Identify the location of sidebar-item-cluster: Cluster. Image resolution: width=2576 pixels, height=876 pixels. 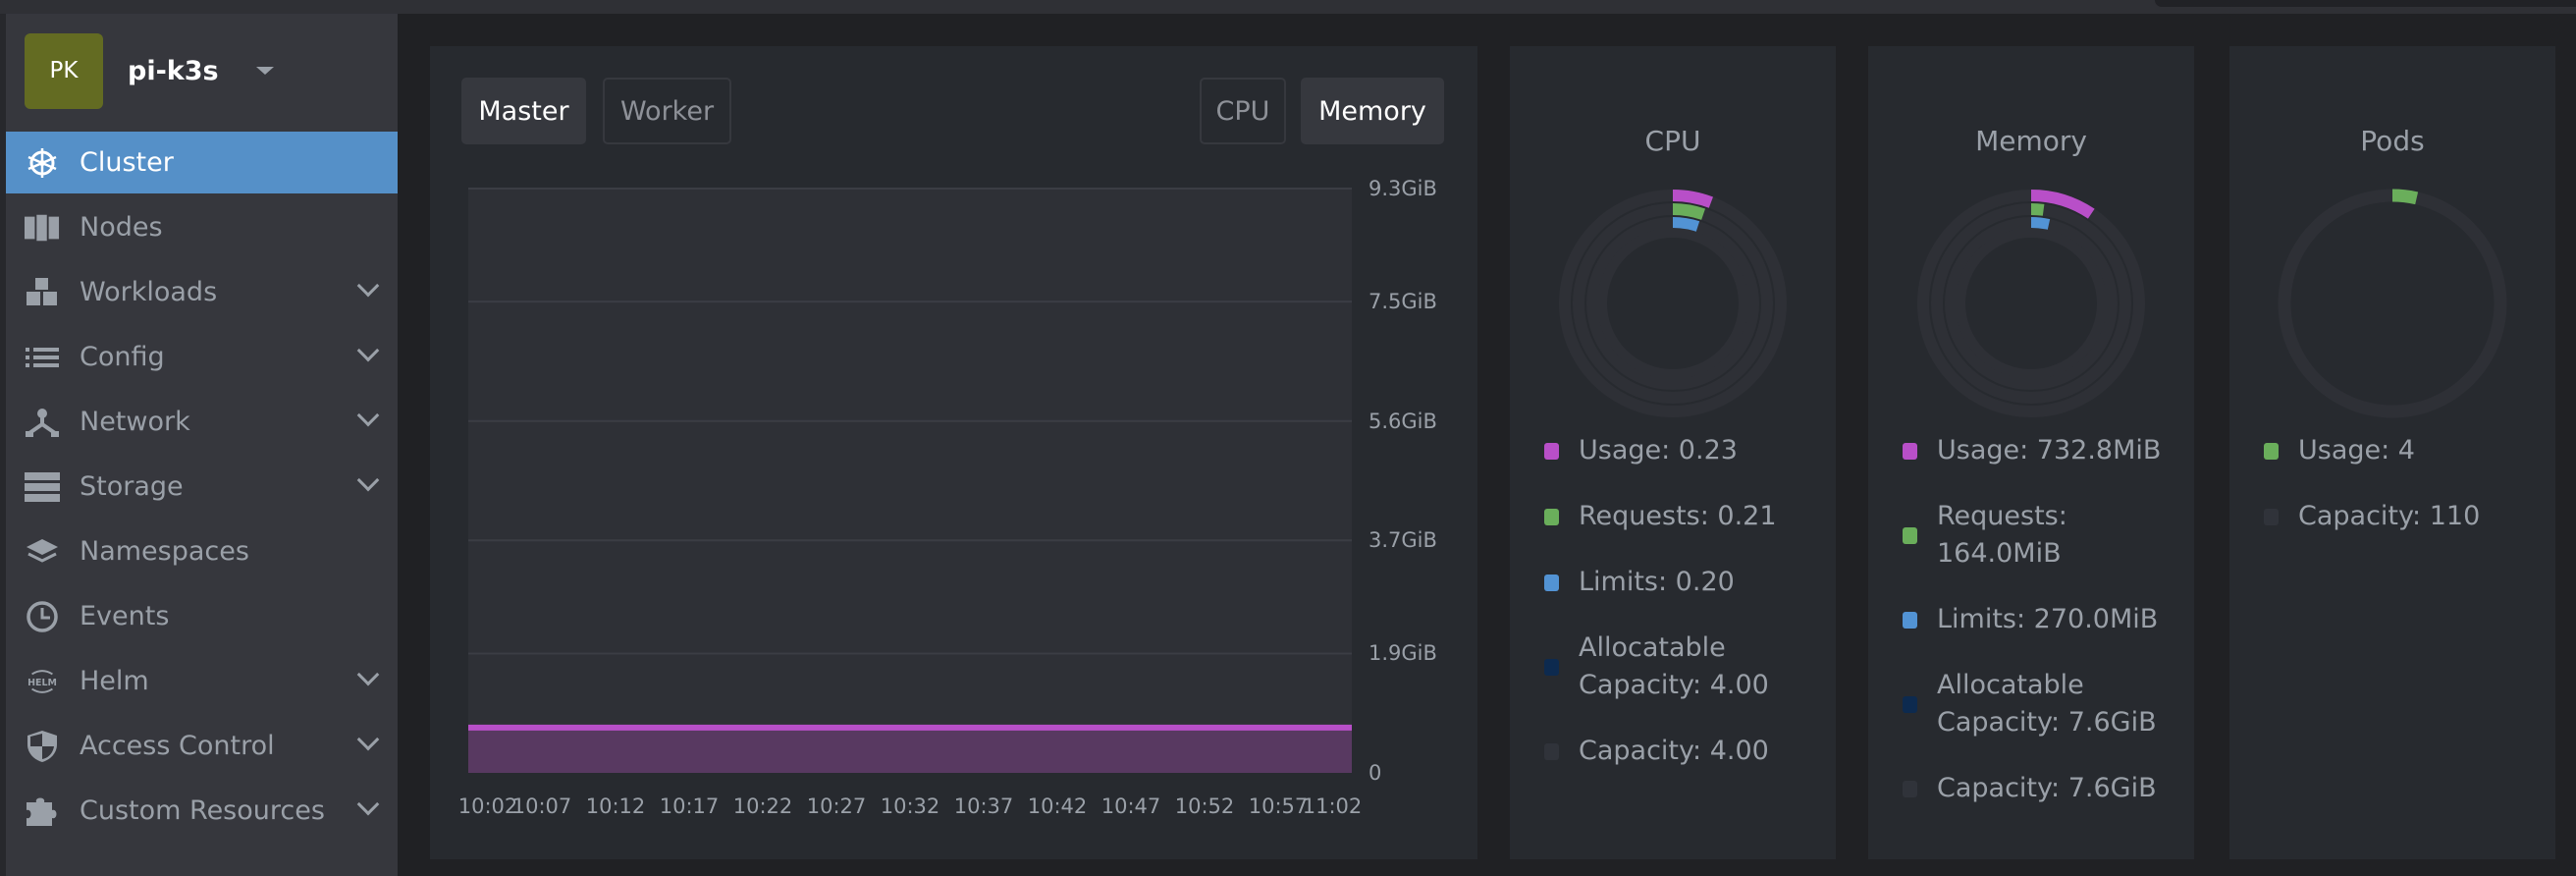
(202, 162).